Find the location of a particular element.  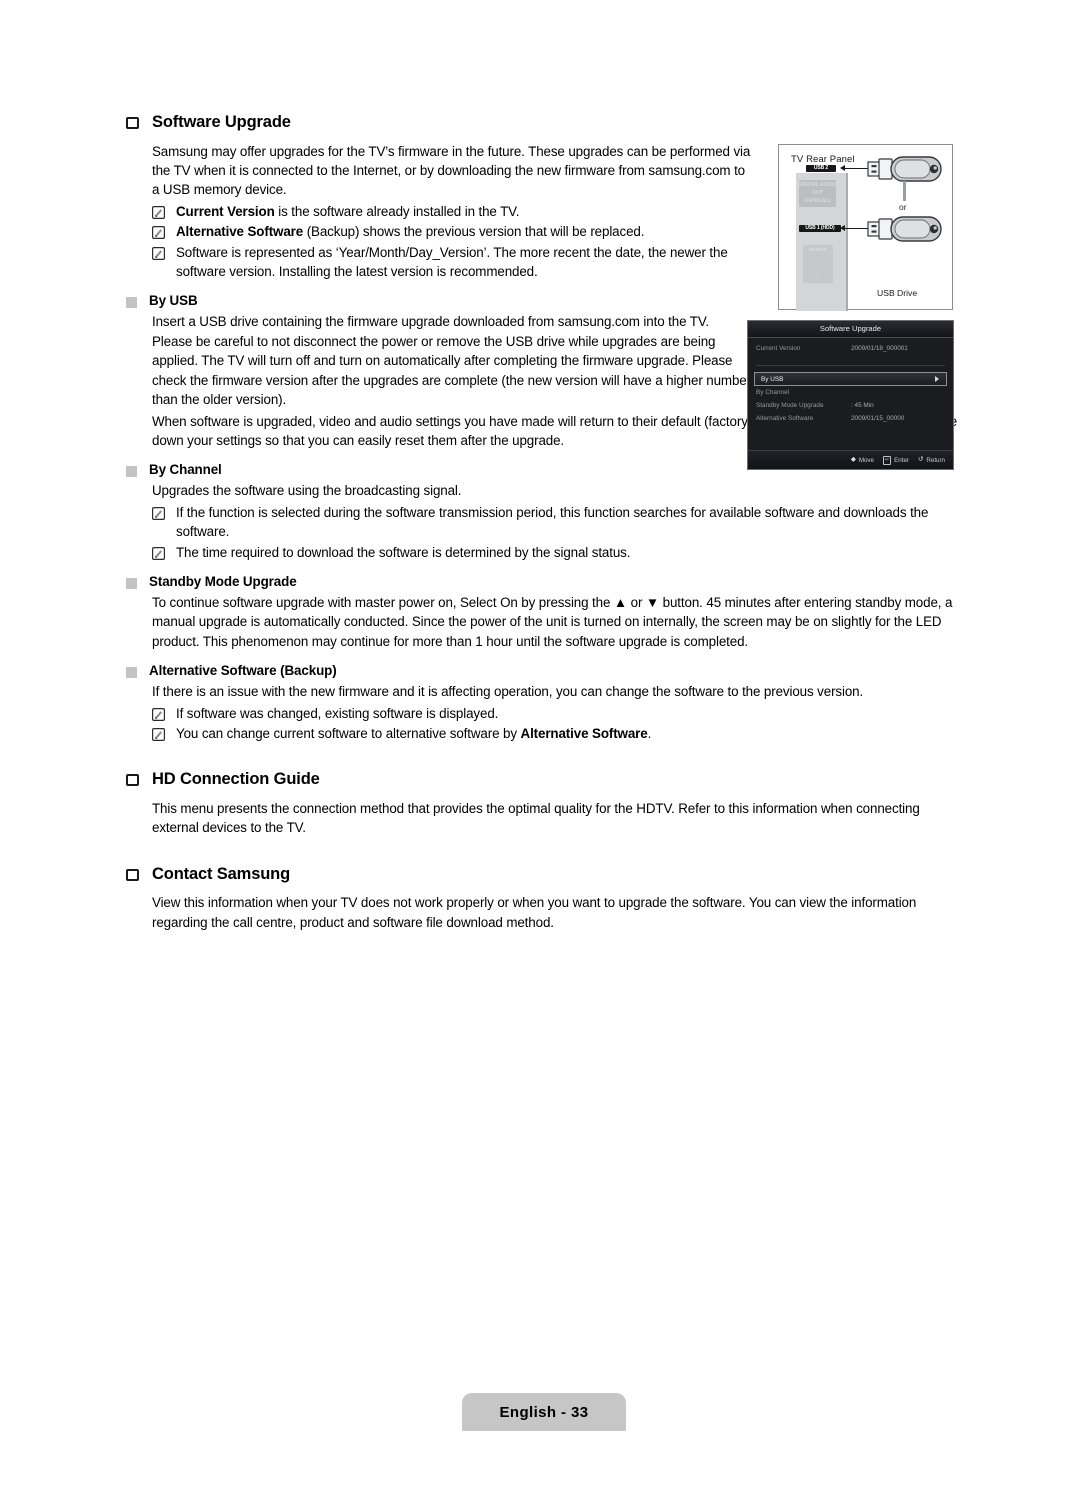

osd-row-alternative-software: Alternative Software 2009/01/15_00000 is located at coordinates (850, 418).